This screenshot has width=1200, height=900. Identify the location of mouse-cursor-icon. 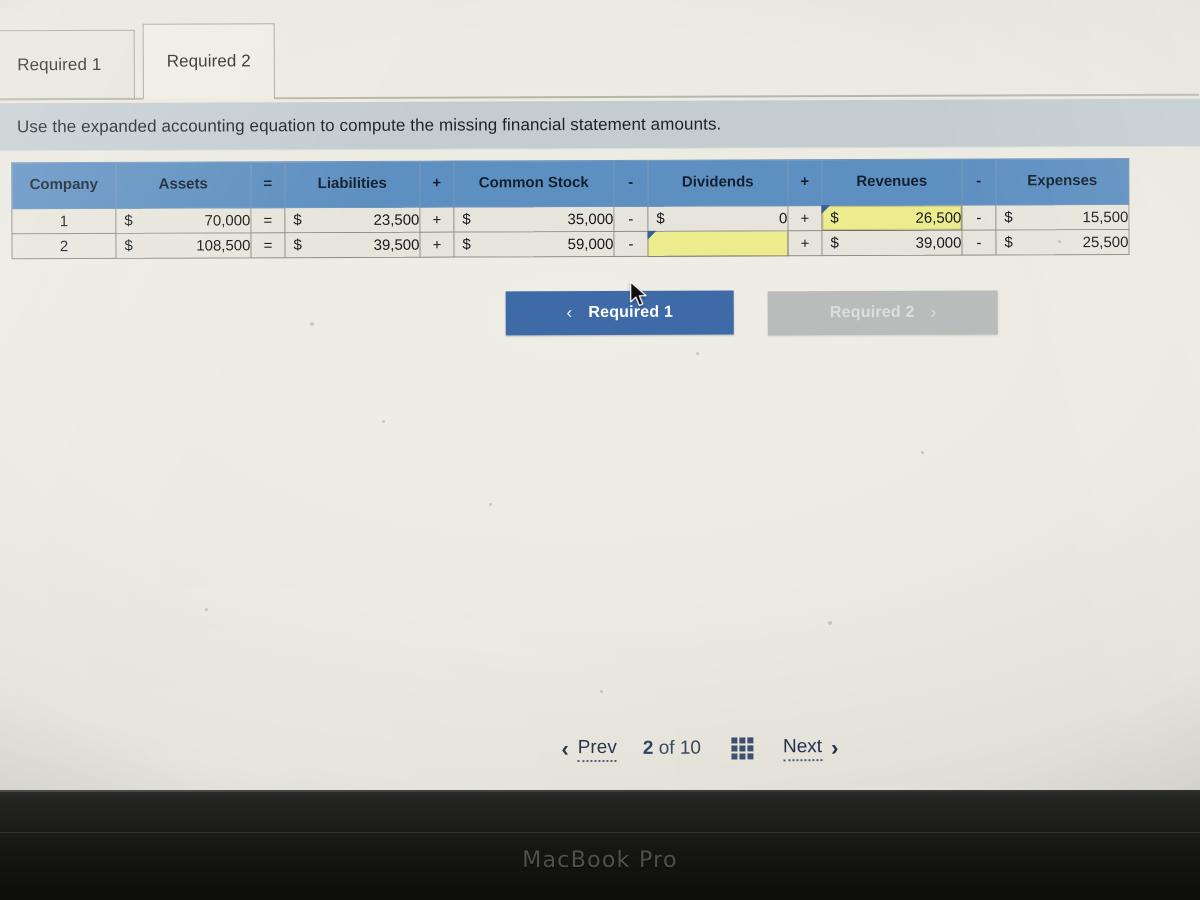
(638, 294).